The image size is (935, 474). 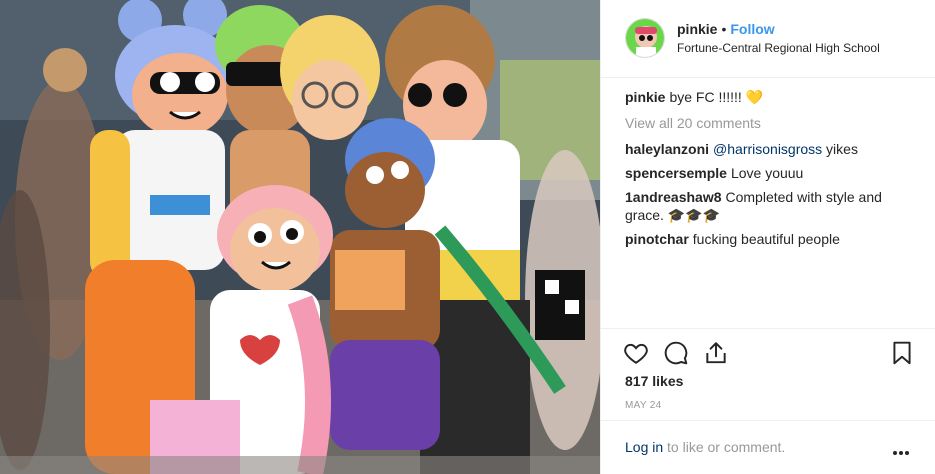 I want to click on heart-icon, so click(x=636, y=353).